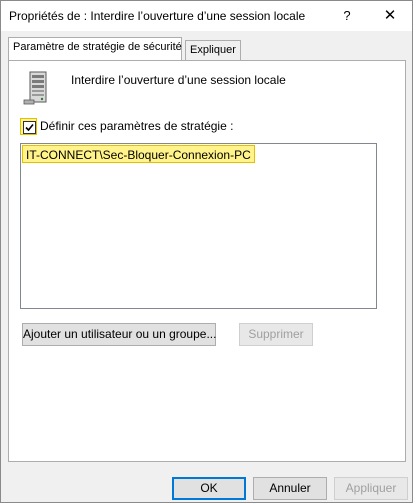 This screenshot has width=413, height=503. Describe the element at coordinates (276, 334) in the screenshot. I see `remove-button: Supprimer` at that location.